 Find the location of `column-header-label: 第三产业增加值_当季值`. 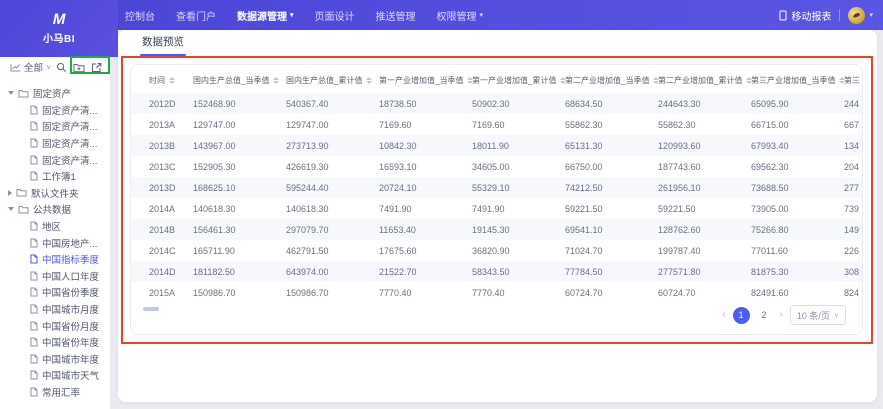

column-header-label: 第三产业增加值_当季值 is located at coordinates (793, 80).